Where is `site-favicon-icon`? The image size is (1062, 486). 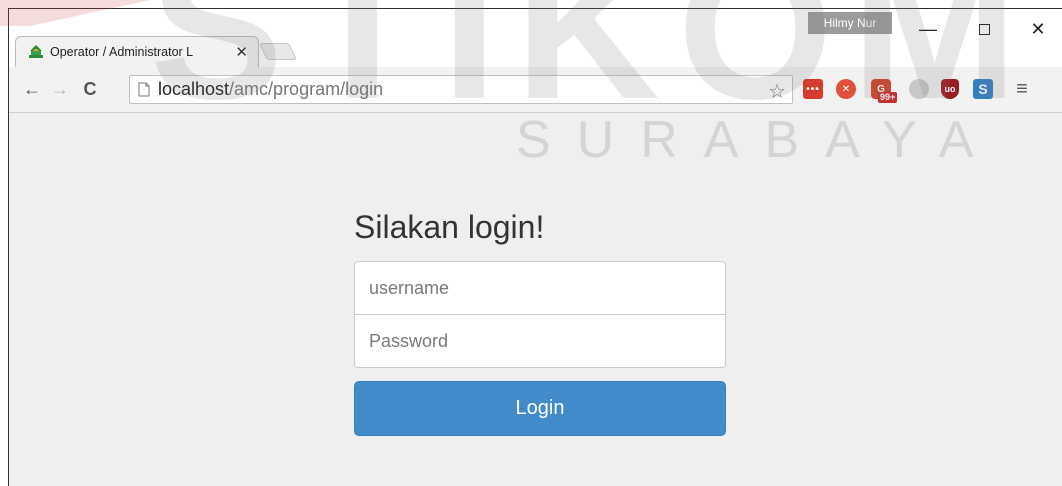
site-favicon-icon is located at coordinates (36, 51).